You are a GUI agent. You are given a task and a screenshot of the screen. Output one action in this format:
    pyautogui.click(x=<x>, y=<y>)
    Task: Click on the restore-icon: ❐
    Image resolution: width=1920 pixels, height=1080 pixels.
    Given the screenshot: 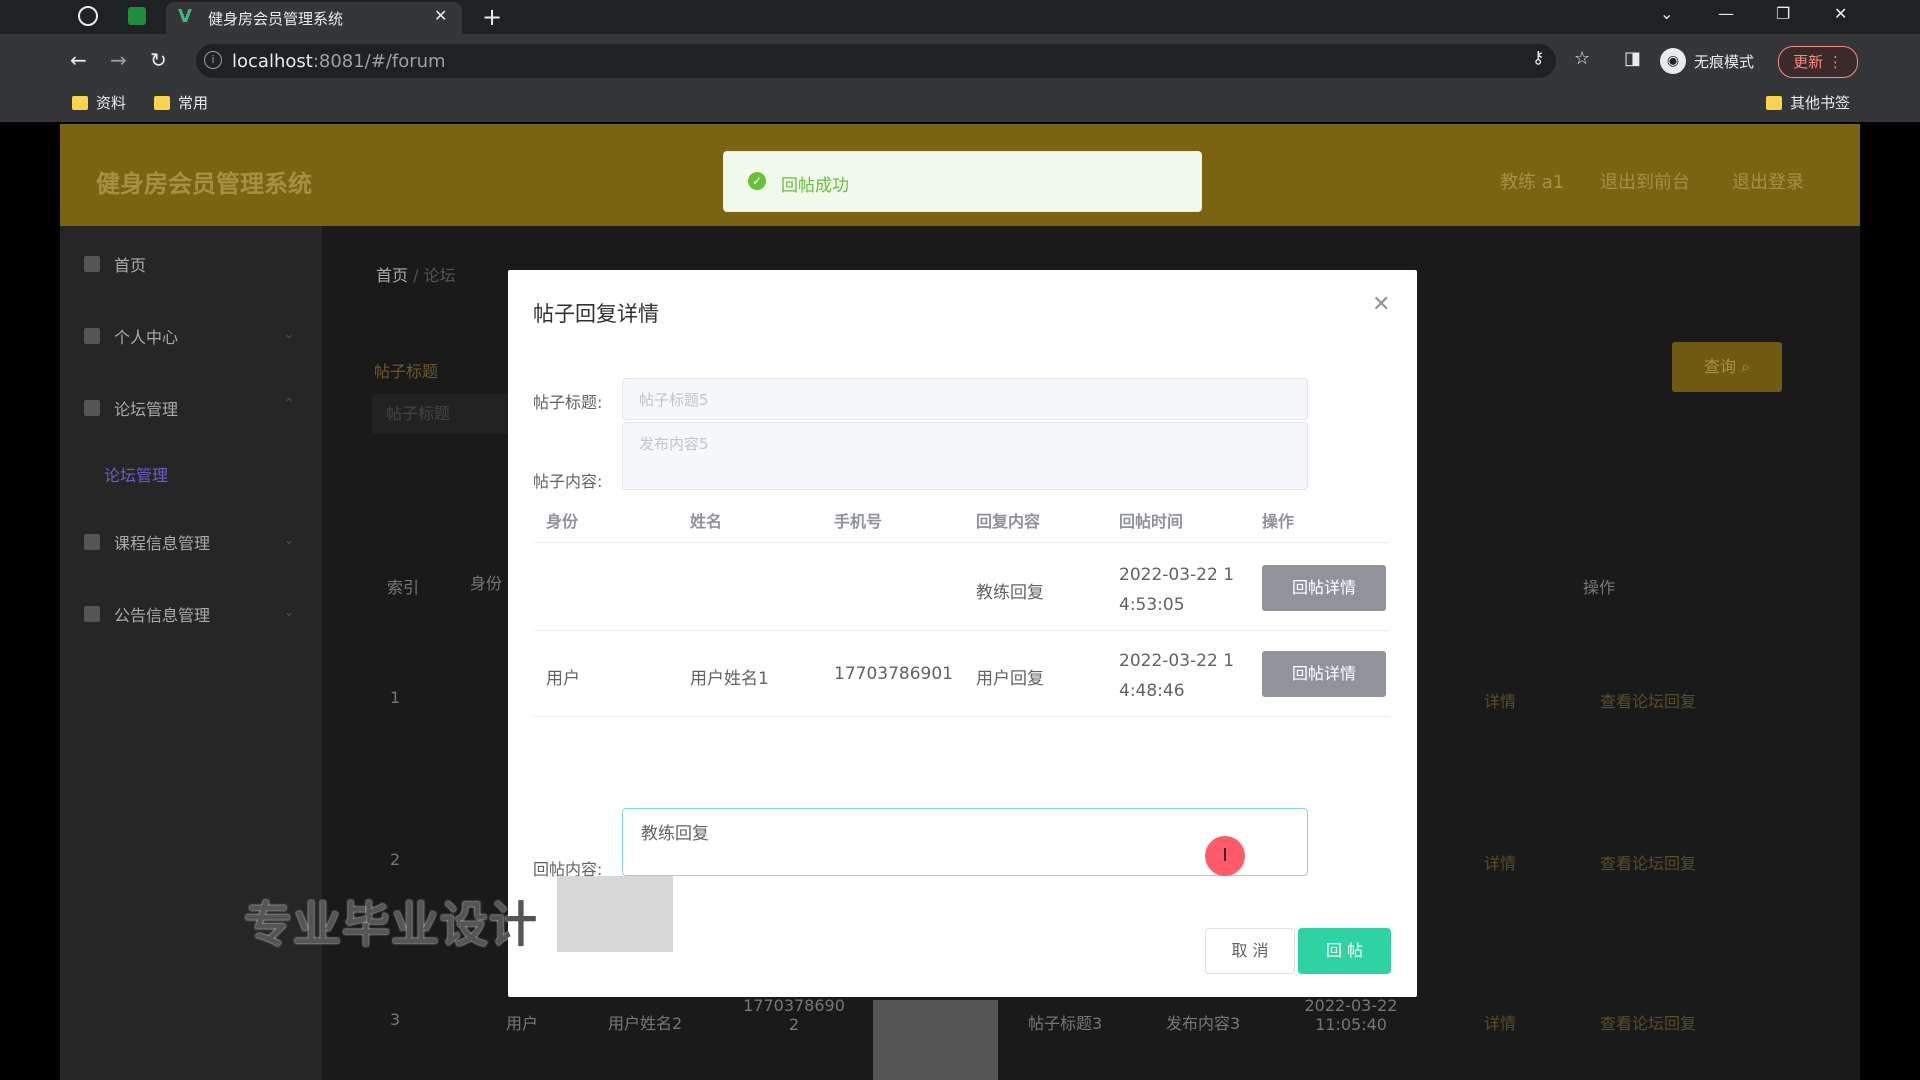 What is the action you would take?
    pyautogui.click(x=1783, y=13)
    